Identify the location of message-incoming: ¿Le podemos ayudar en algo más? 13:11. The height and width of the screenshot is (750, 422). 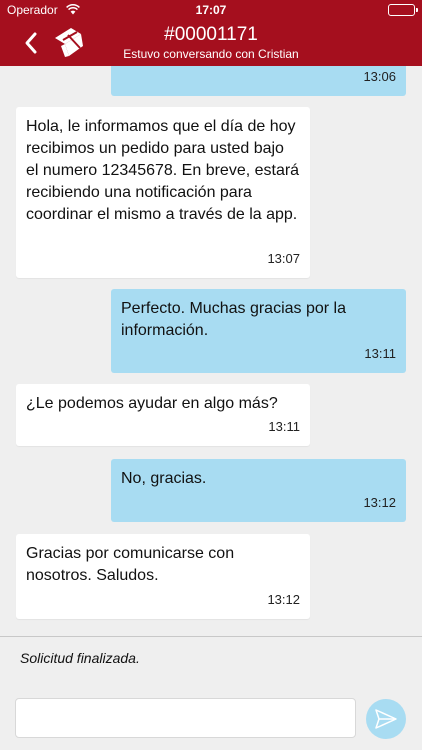
(163, 415).